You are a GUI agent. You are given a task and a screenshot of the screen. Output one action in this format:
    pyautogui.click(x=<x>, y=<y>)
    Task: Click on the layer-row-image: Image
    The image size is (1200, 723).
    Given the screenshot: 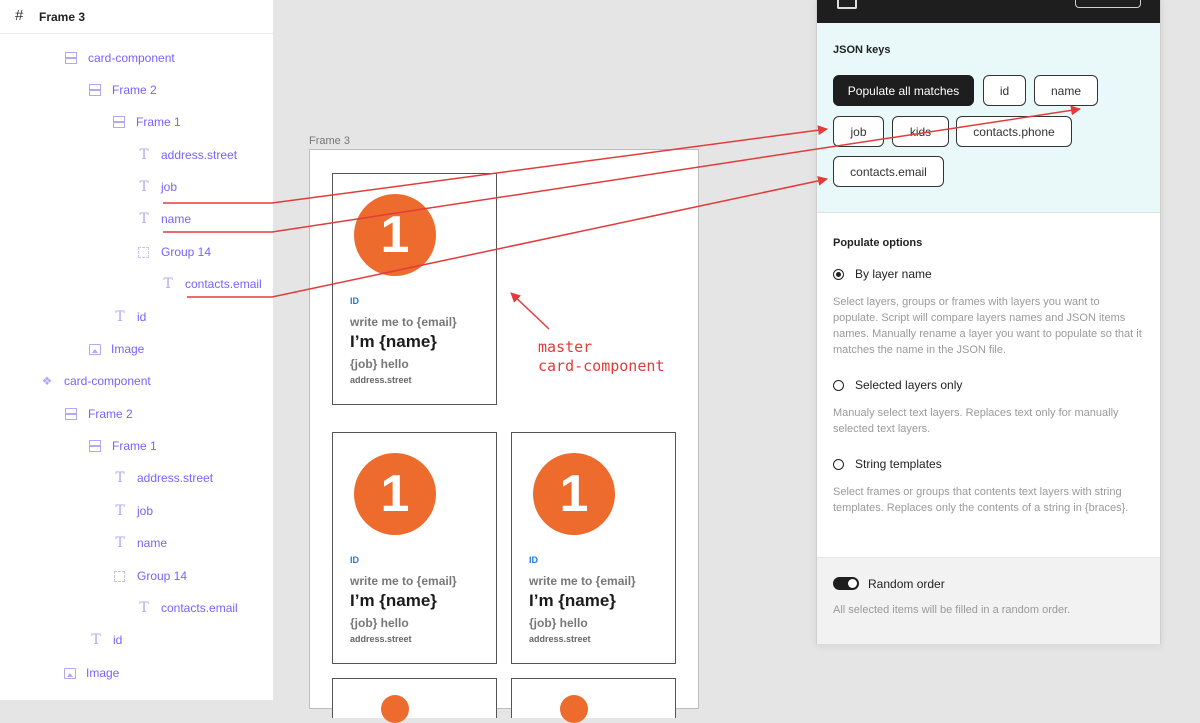 What is the action you would take?
    pyautogui.click(x=116, y=349)
    